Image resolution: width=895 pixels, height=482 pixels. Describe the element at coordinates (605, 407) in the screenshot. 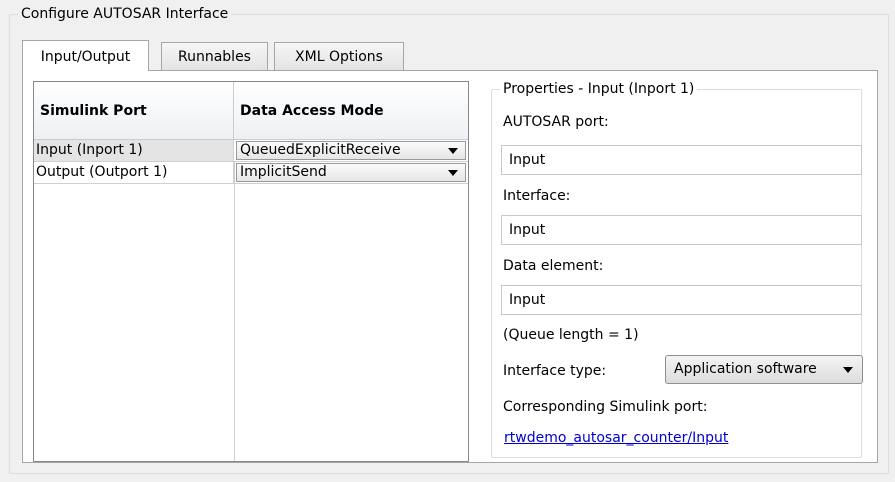

I see `corresponding-port-label: Corresponding Simulink port:` at that location.